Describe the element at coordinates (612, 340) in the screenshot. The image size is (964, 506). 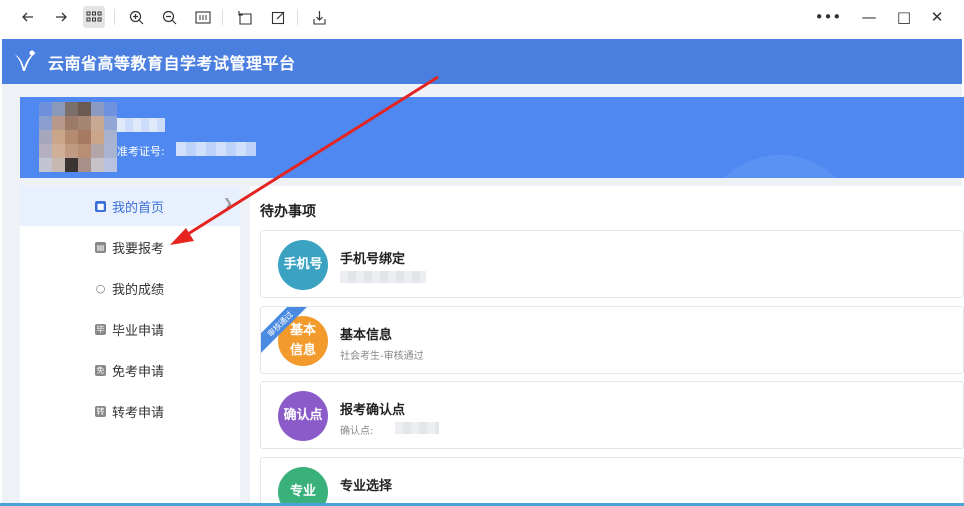
I see `todo-card-basic-info: 基本 信息 审核通过 基本信息 社会考生-审核通过` at that location.